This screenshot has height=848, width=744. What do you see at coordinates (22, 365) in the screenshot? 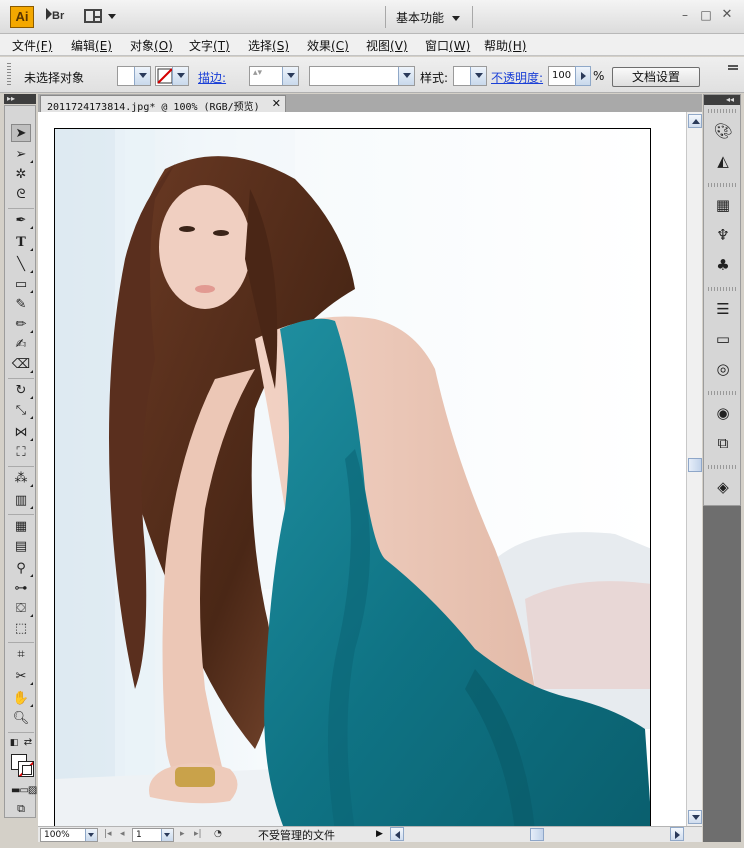
I see `eraser-tool-icon: ⌫` at bounding box center [22, 365].